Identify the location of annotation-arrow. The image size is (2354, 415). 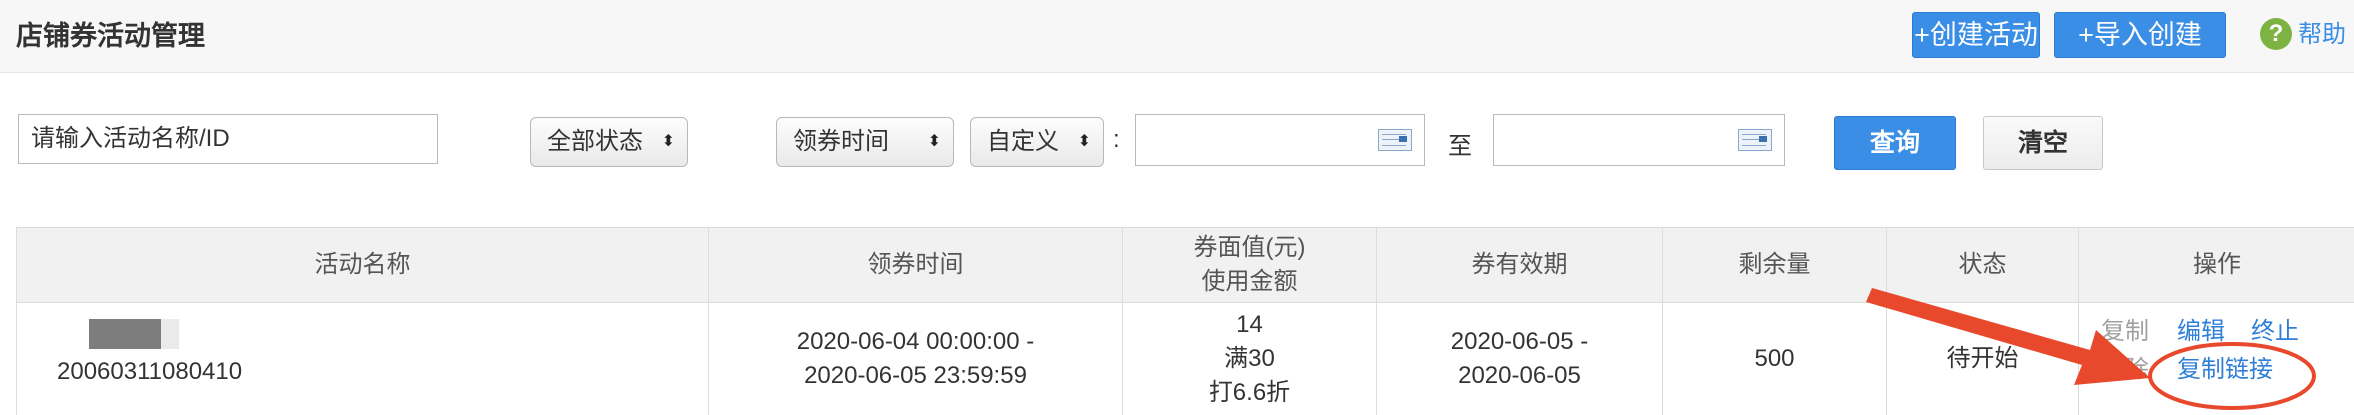
(2091, 349).